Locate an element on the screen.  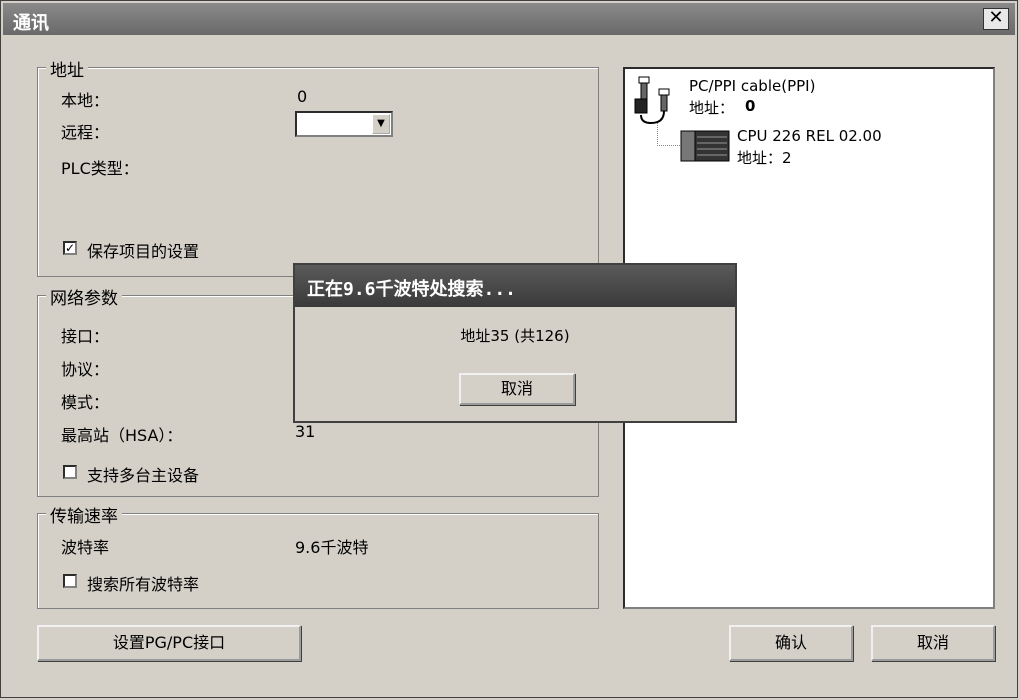
tree-connector is located at coordinates (668, 134).